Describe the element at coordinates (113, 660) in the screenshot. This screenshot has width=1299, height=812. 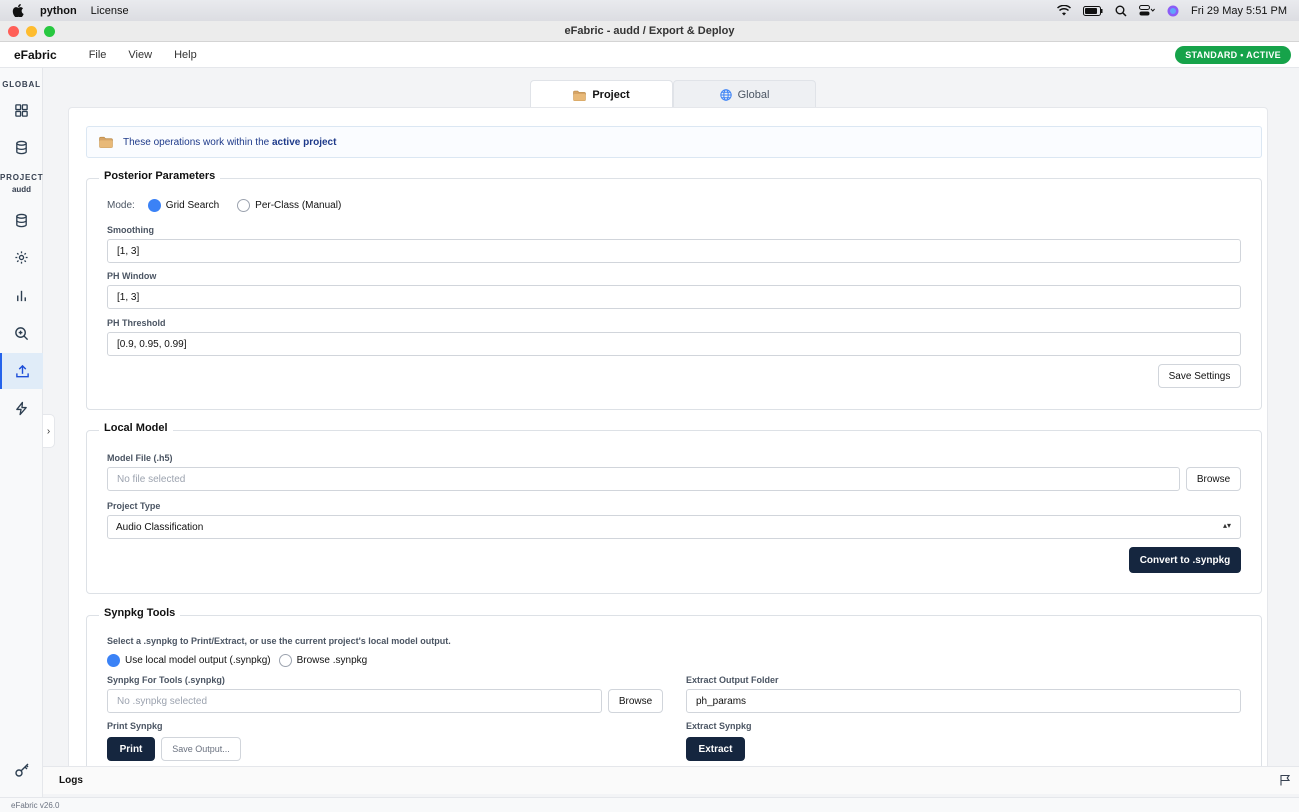
I see `use-local-output-radio` at that location.